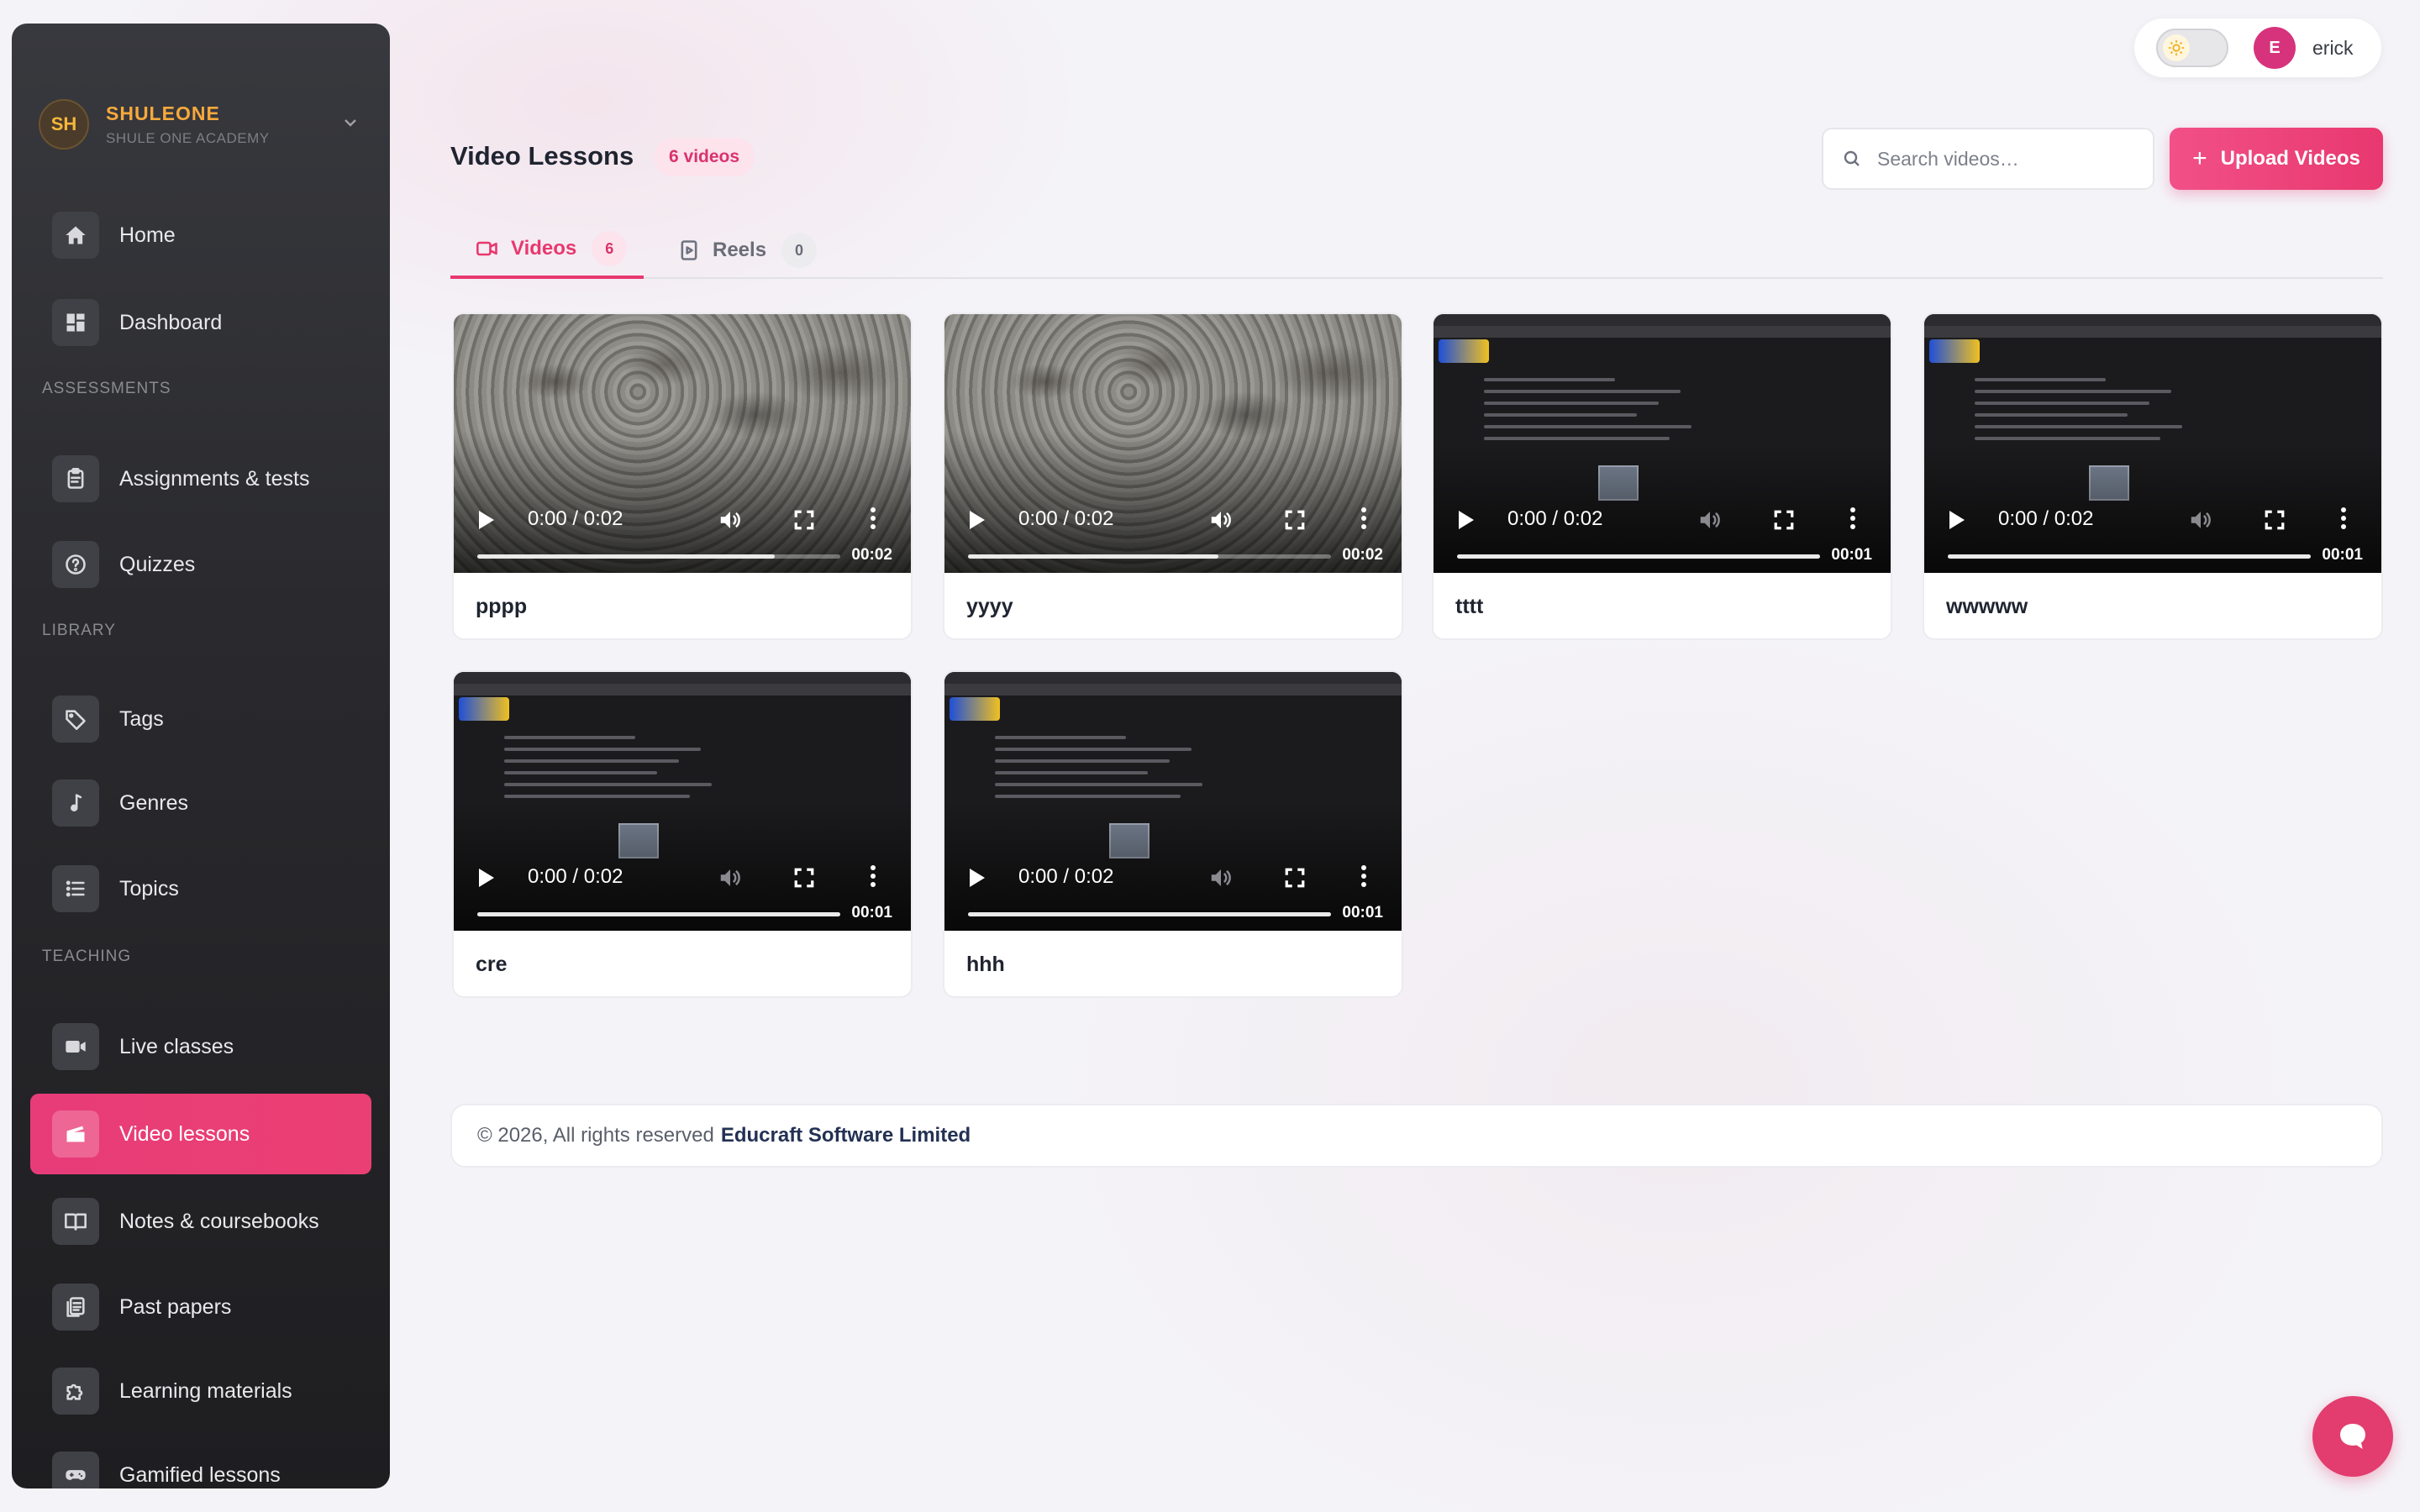  I want to click on chat-button, so click(2352, 1436).